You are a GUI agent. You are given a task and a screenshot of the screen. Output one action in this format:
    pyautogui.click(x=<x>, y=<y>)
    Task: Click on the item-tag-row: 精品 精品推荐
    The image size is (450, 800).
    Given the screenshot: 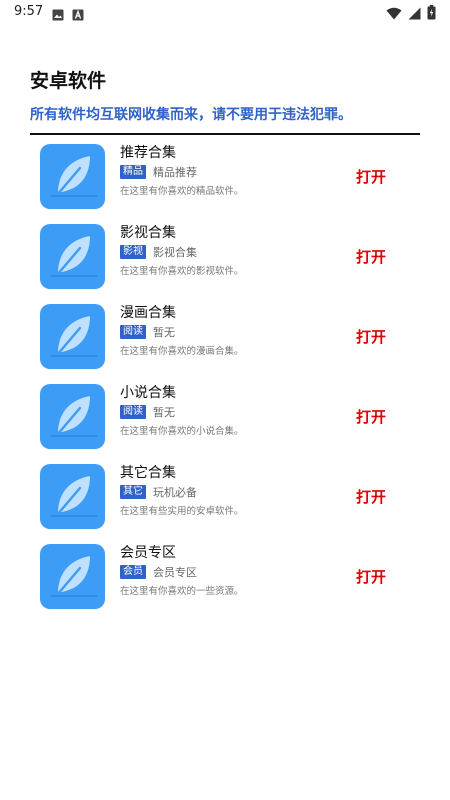 What is the action you would take?
    pyautogui.click(x=158, y=172)
    